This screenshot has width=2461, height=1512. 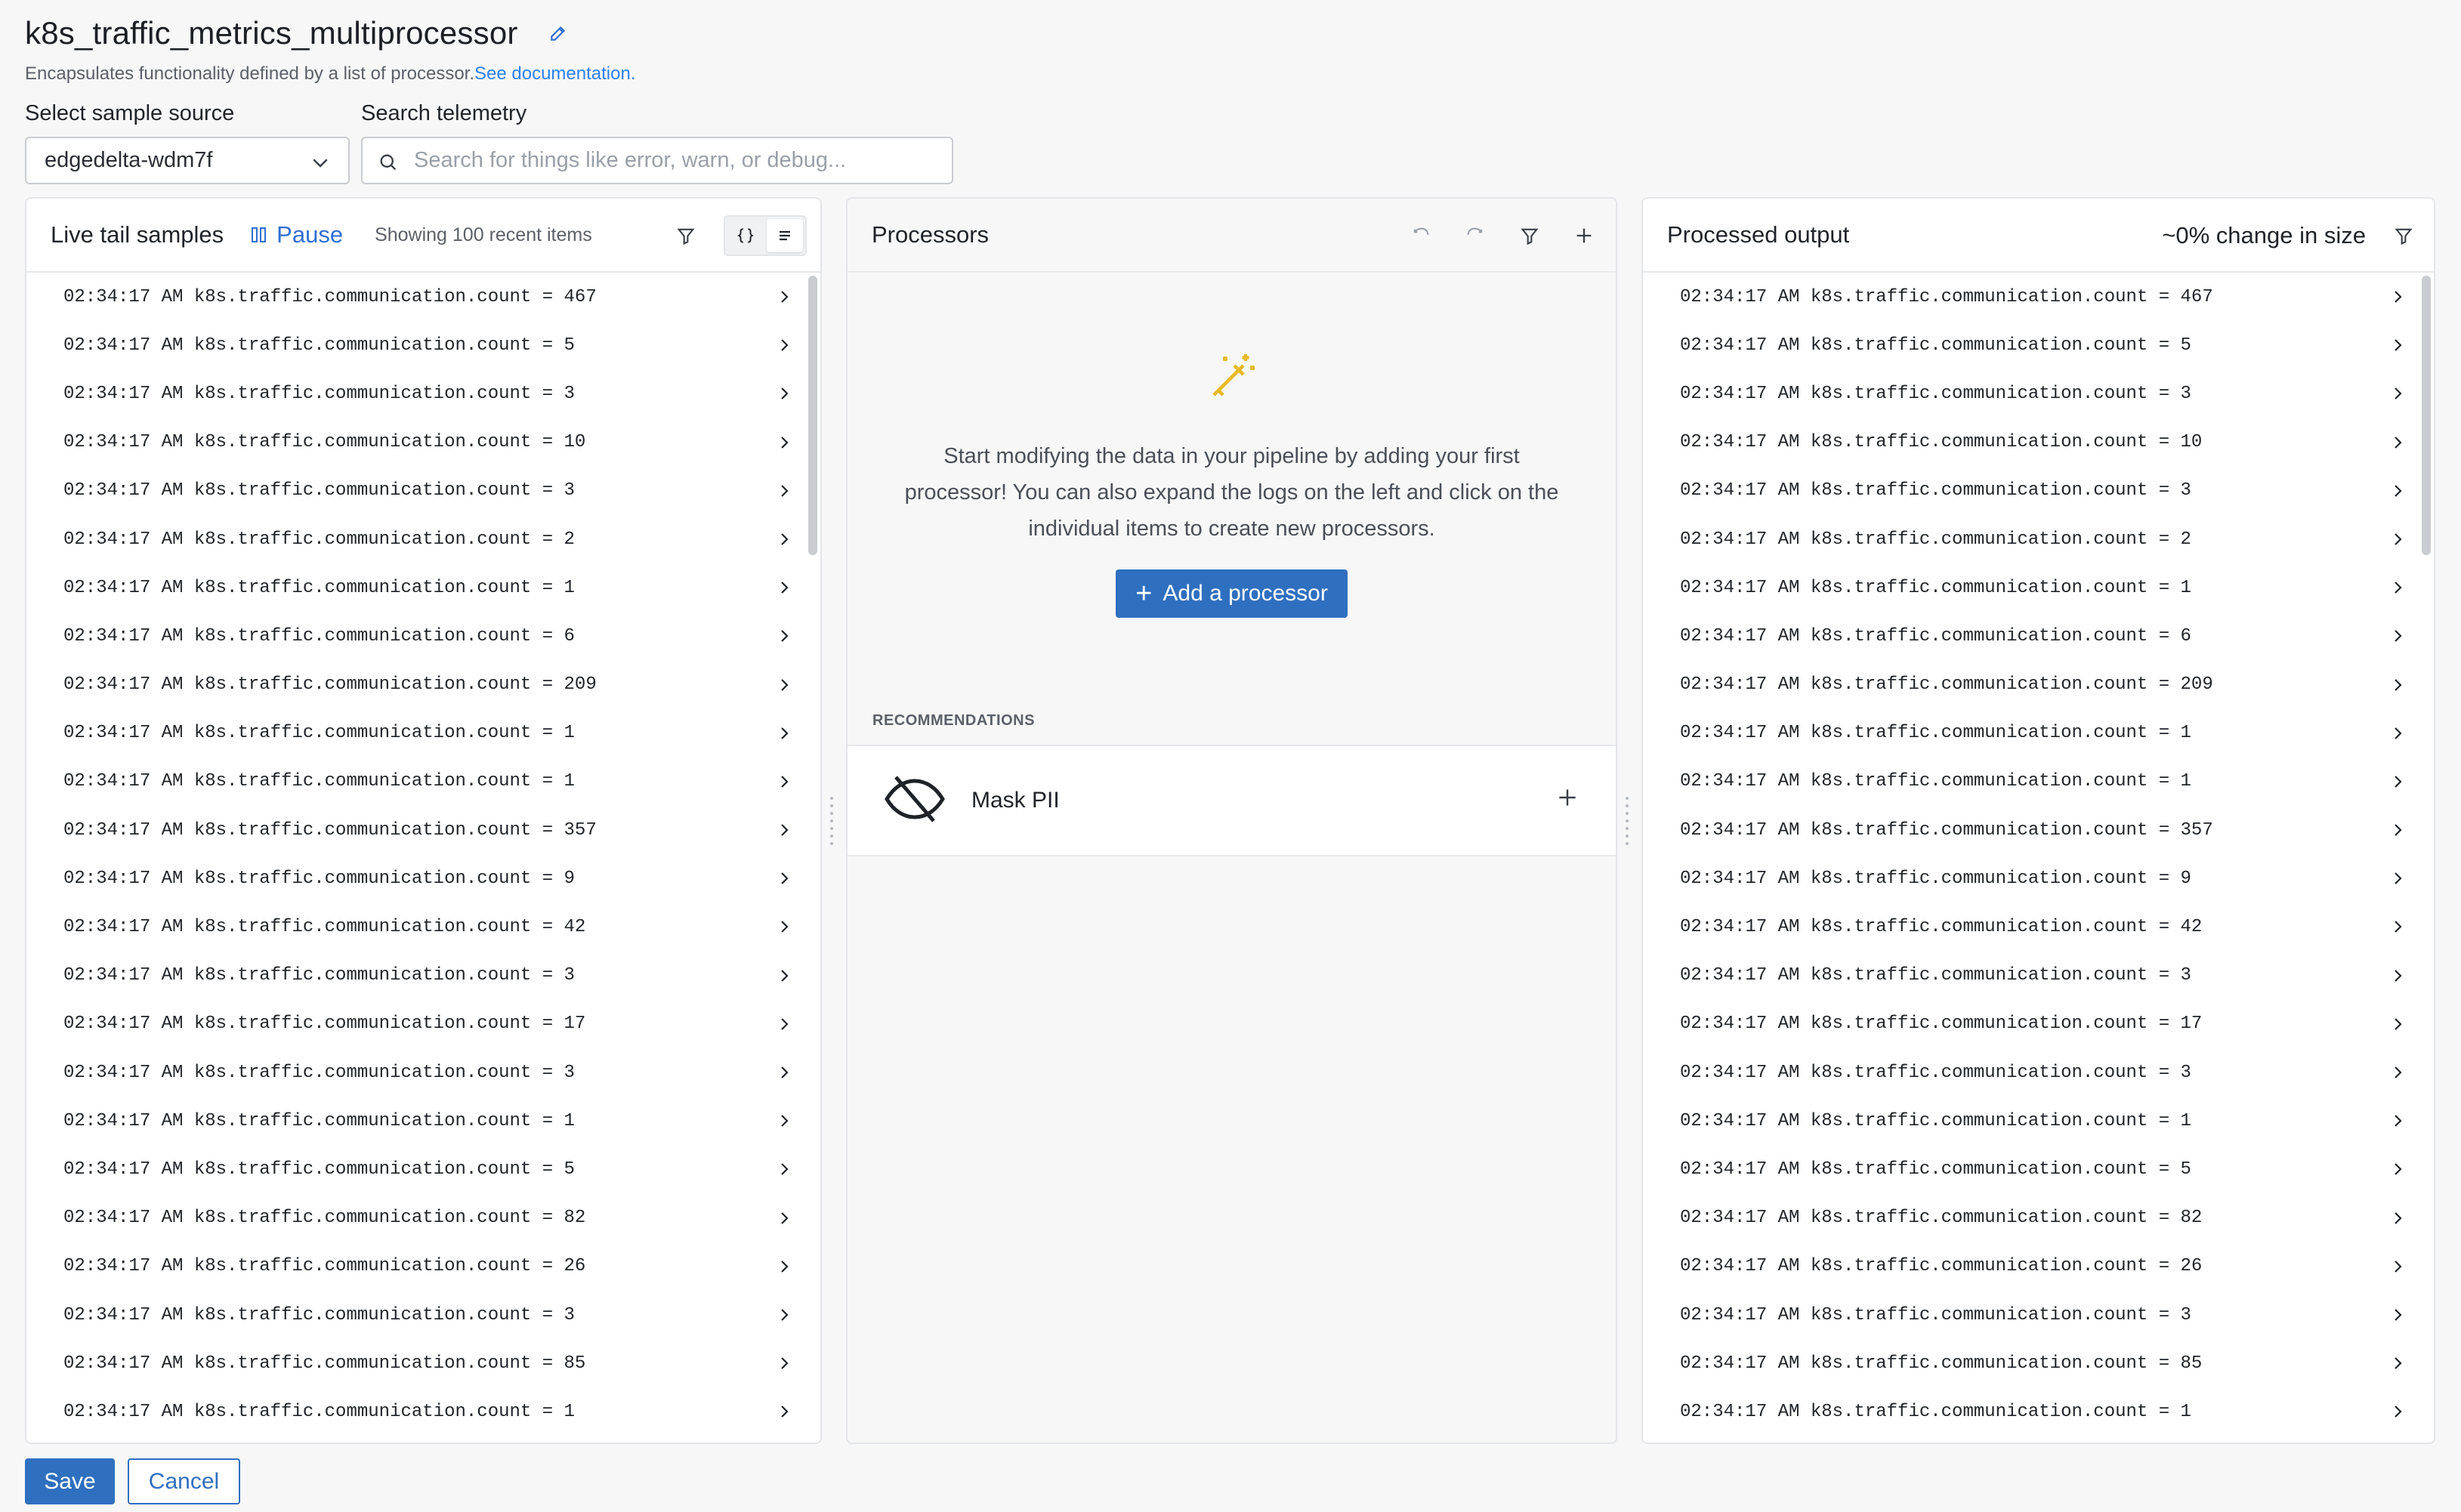 What do you see at coordinates (558, 33) in the screenshot?
I see `pencil-icon` at bounding box center [558, 33].